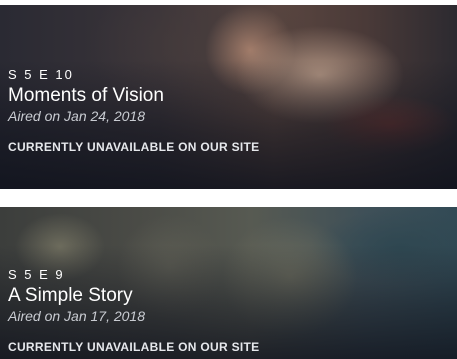  Describe the element at coordinates (76, 116) in the screenshot. I see `episode-air-date: Aired on Jan 24, 2018` at that location.